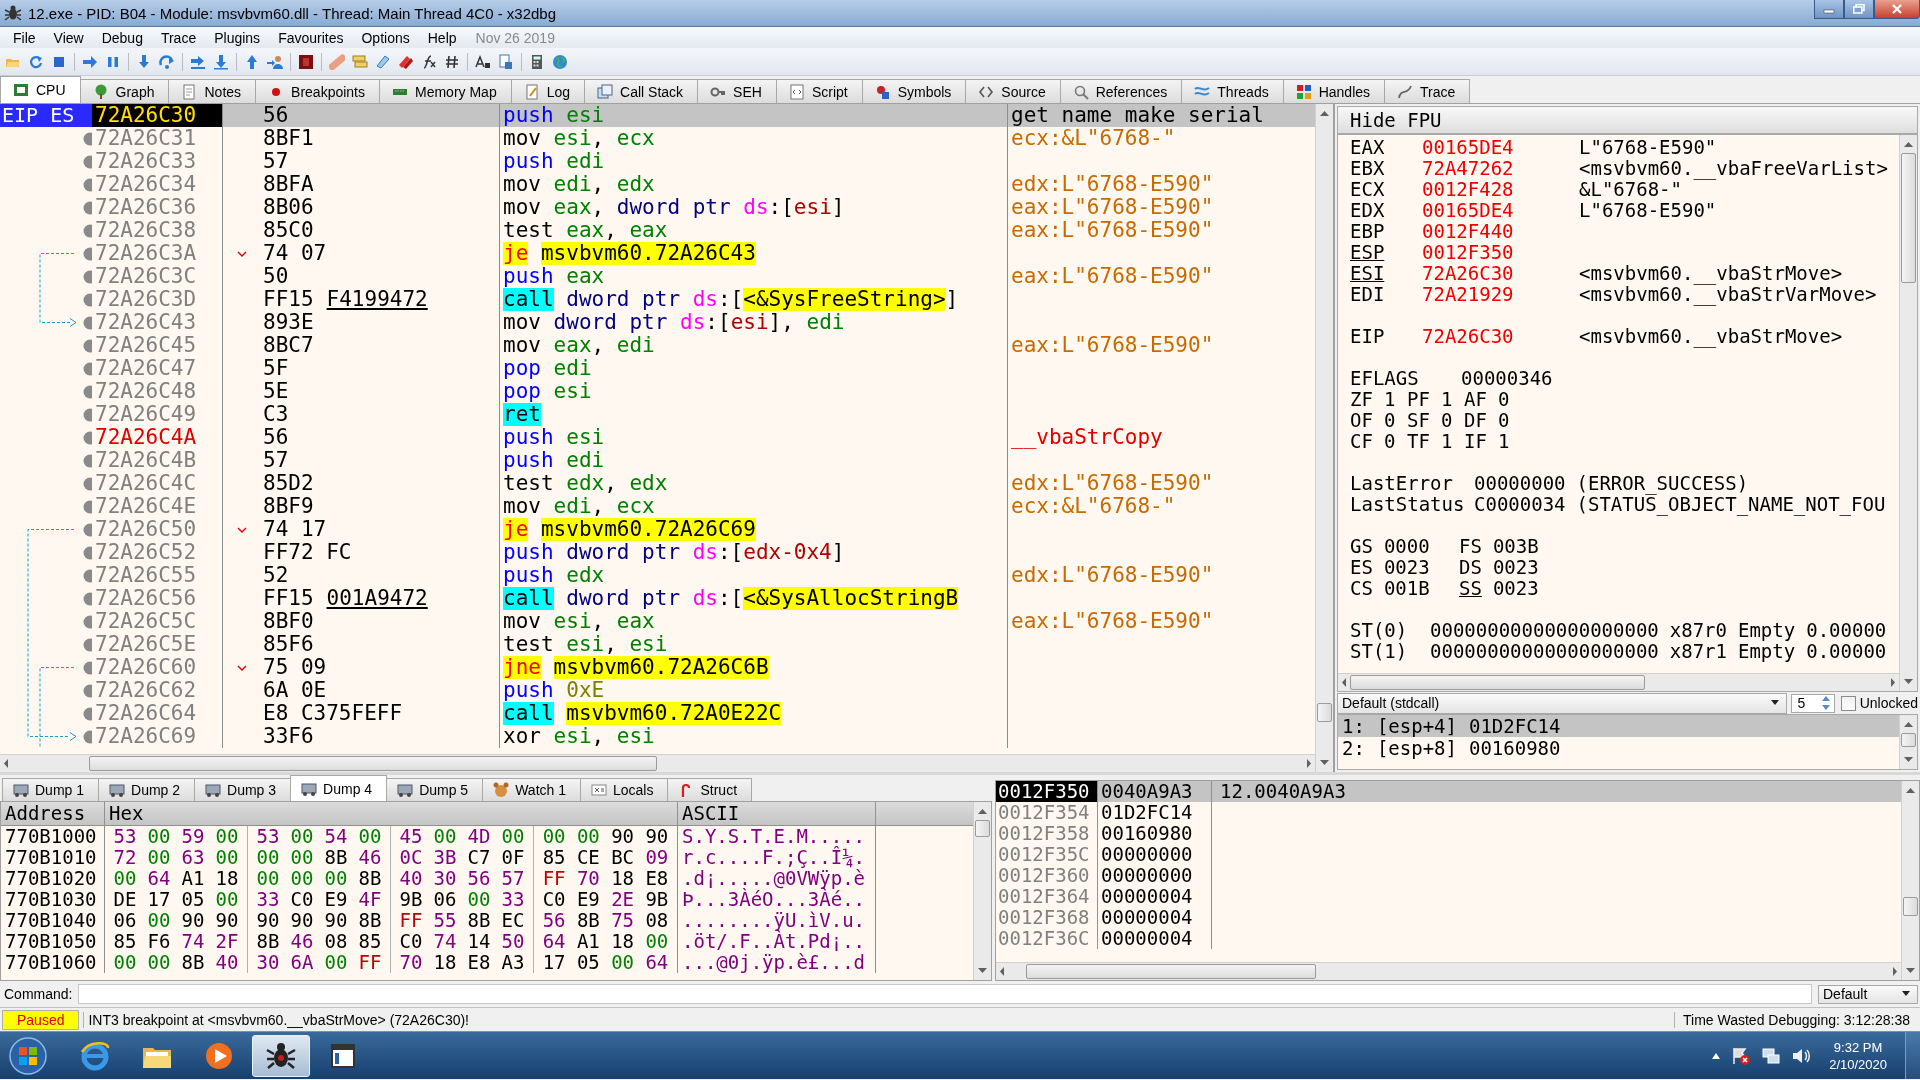 The image size is (1920, 1080). I want to click on stack-row: 0012F350 0040A9A3 12.0040A9A3, so click(1448, 791).